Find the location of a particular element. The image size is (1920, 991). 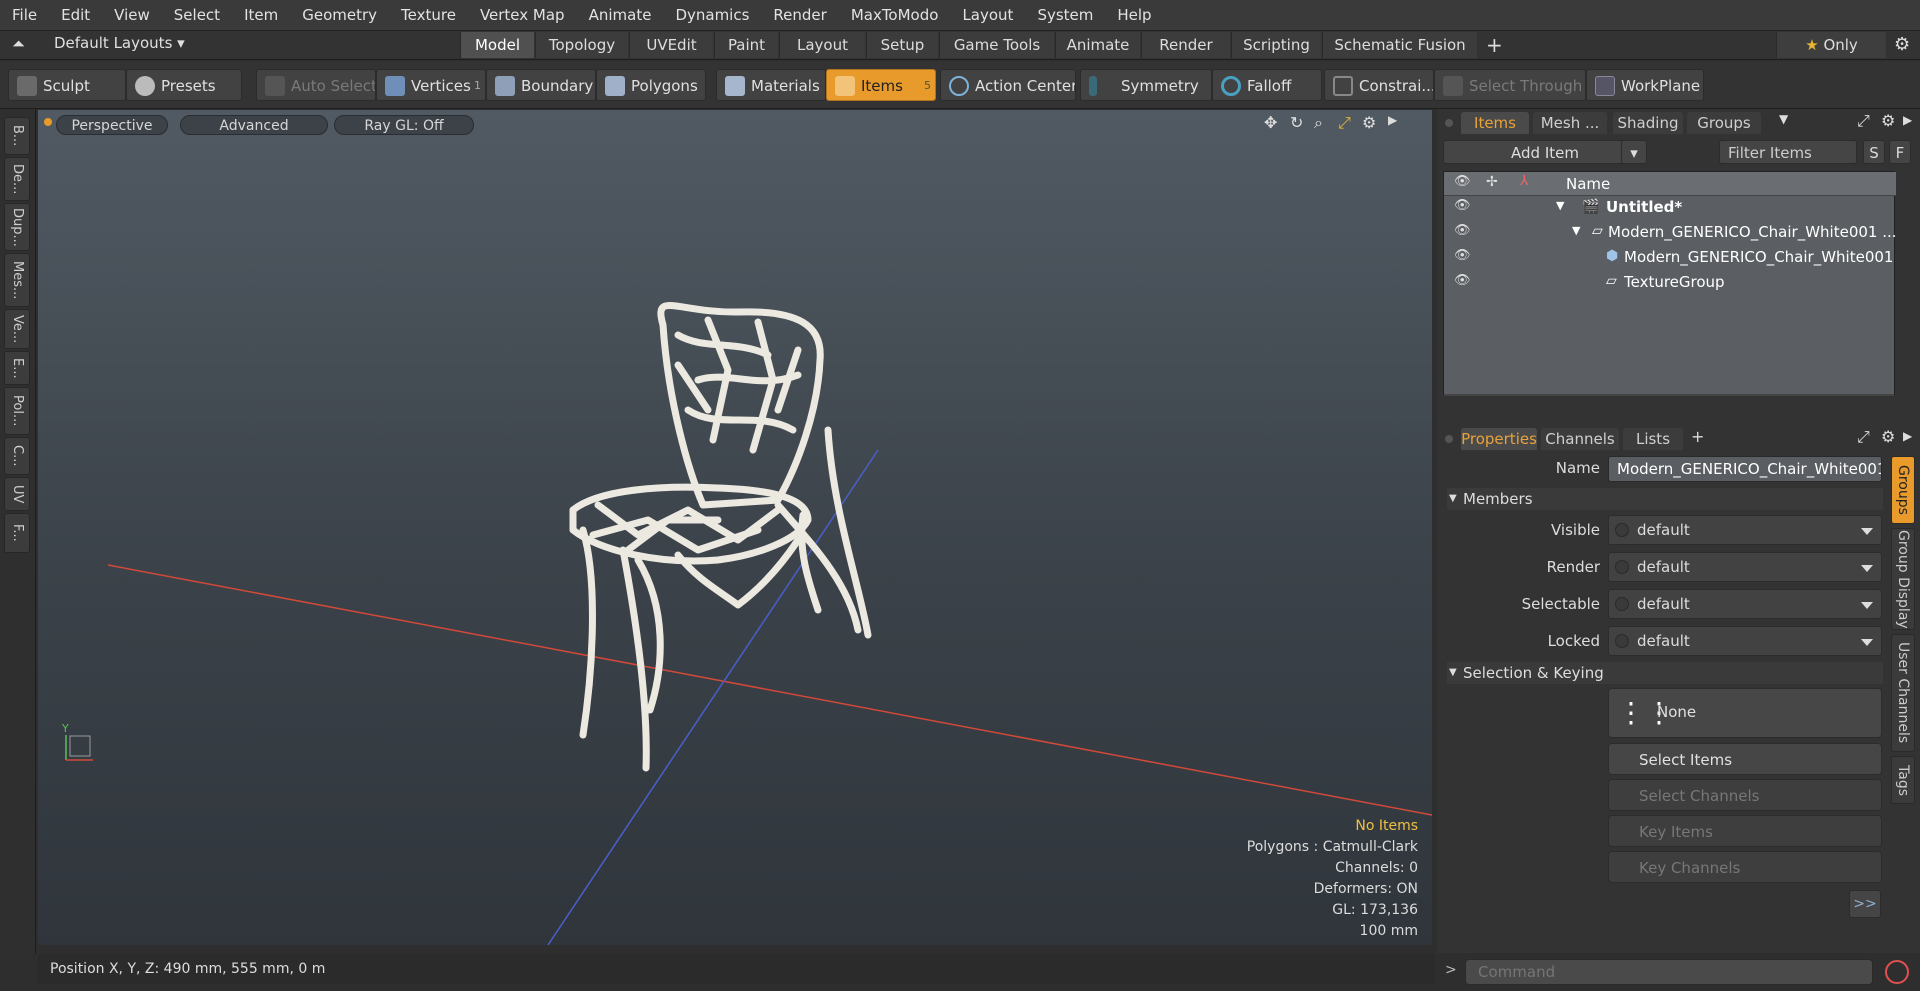

select-channels-button: Select Channels is located at coordinates (1745, 795).